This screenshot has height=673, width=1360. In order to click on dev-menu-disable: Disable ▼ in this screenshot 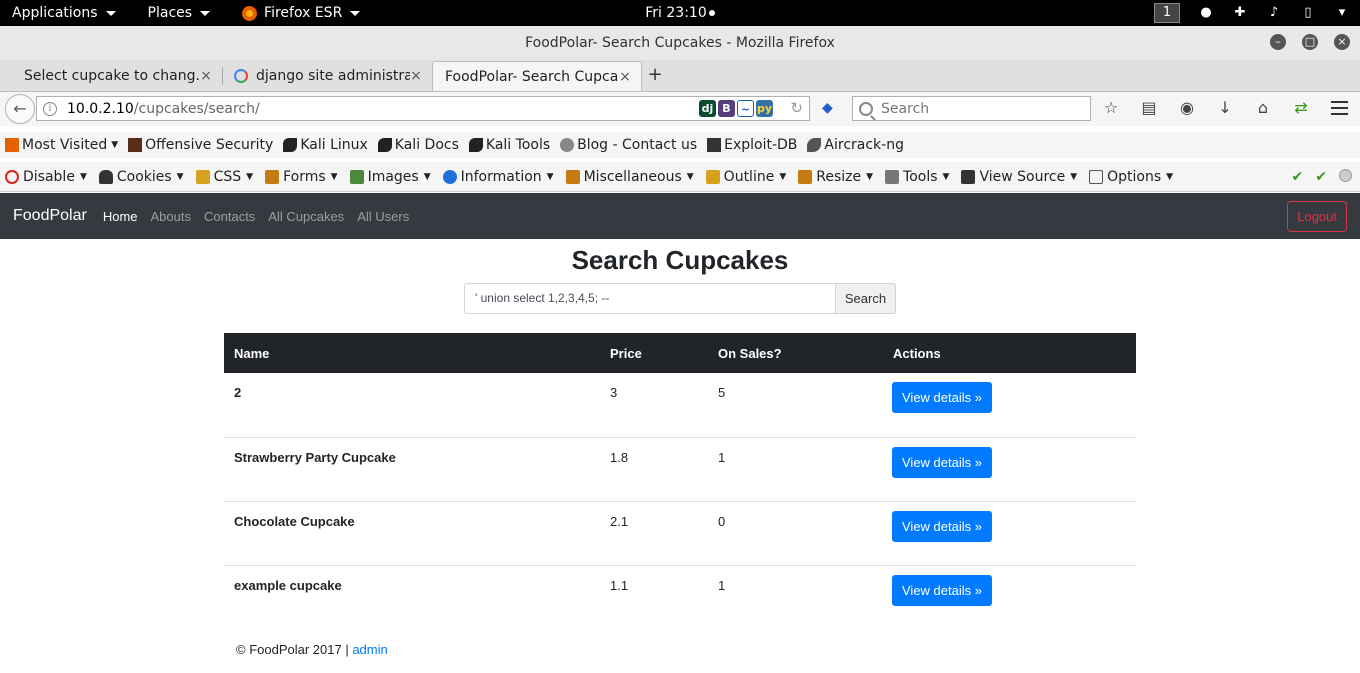, I will do `click(46, 177)`.